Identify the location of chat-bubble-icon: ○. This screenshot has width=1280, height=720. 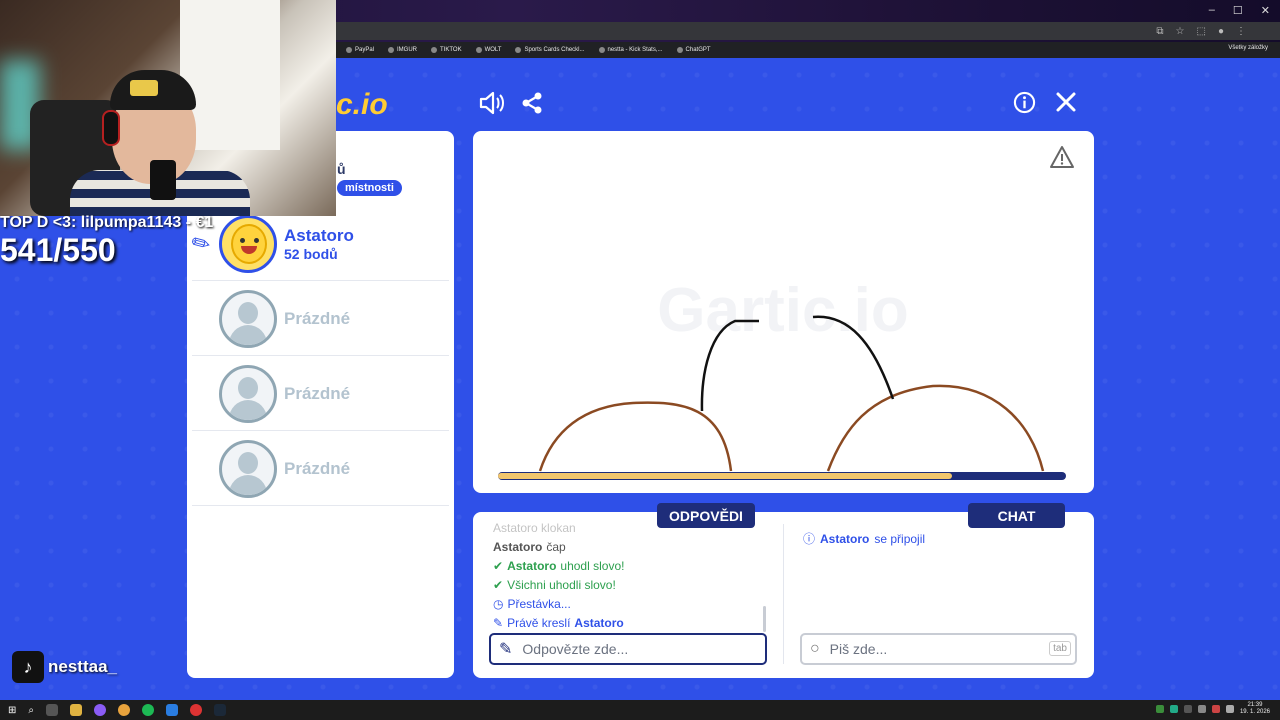
(815, 648).